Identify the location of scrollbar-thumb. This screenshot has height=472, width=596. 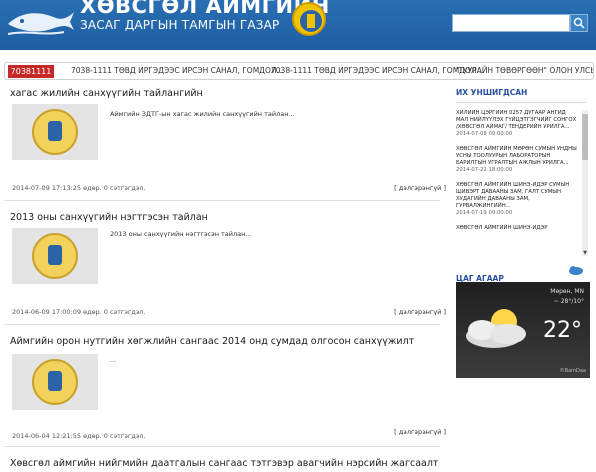
(585, 137).